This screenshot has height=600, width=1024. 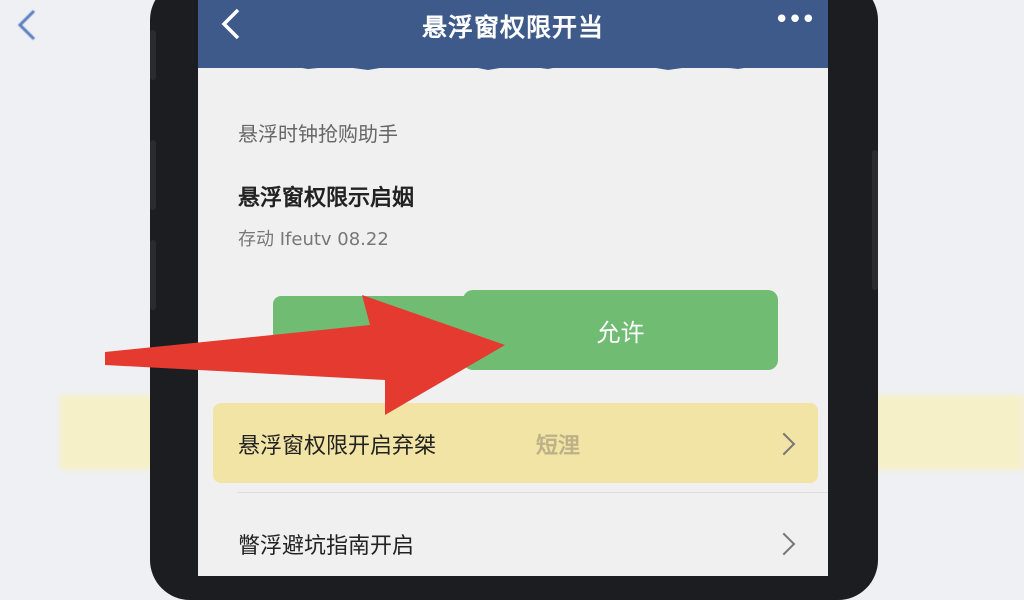 What do you see at coordinates (784, 544) in the screenshot?
I see `chevron-right-icon` at bounding box center [784, 544].